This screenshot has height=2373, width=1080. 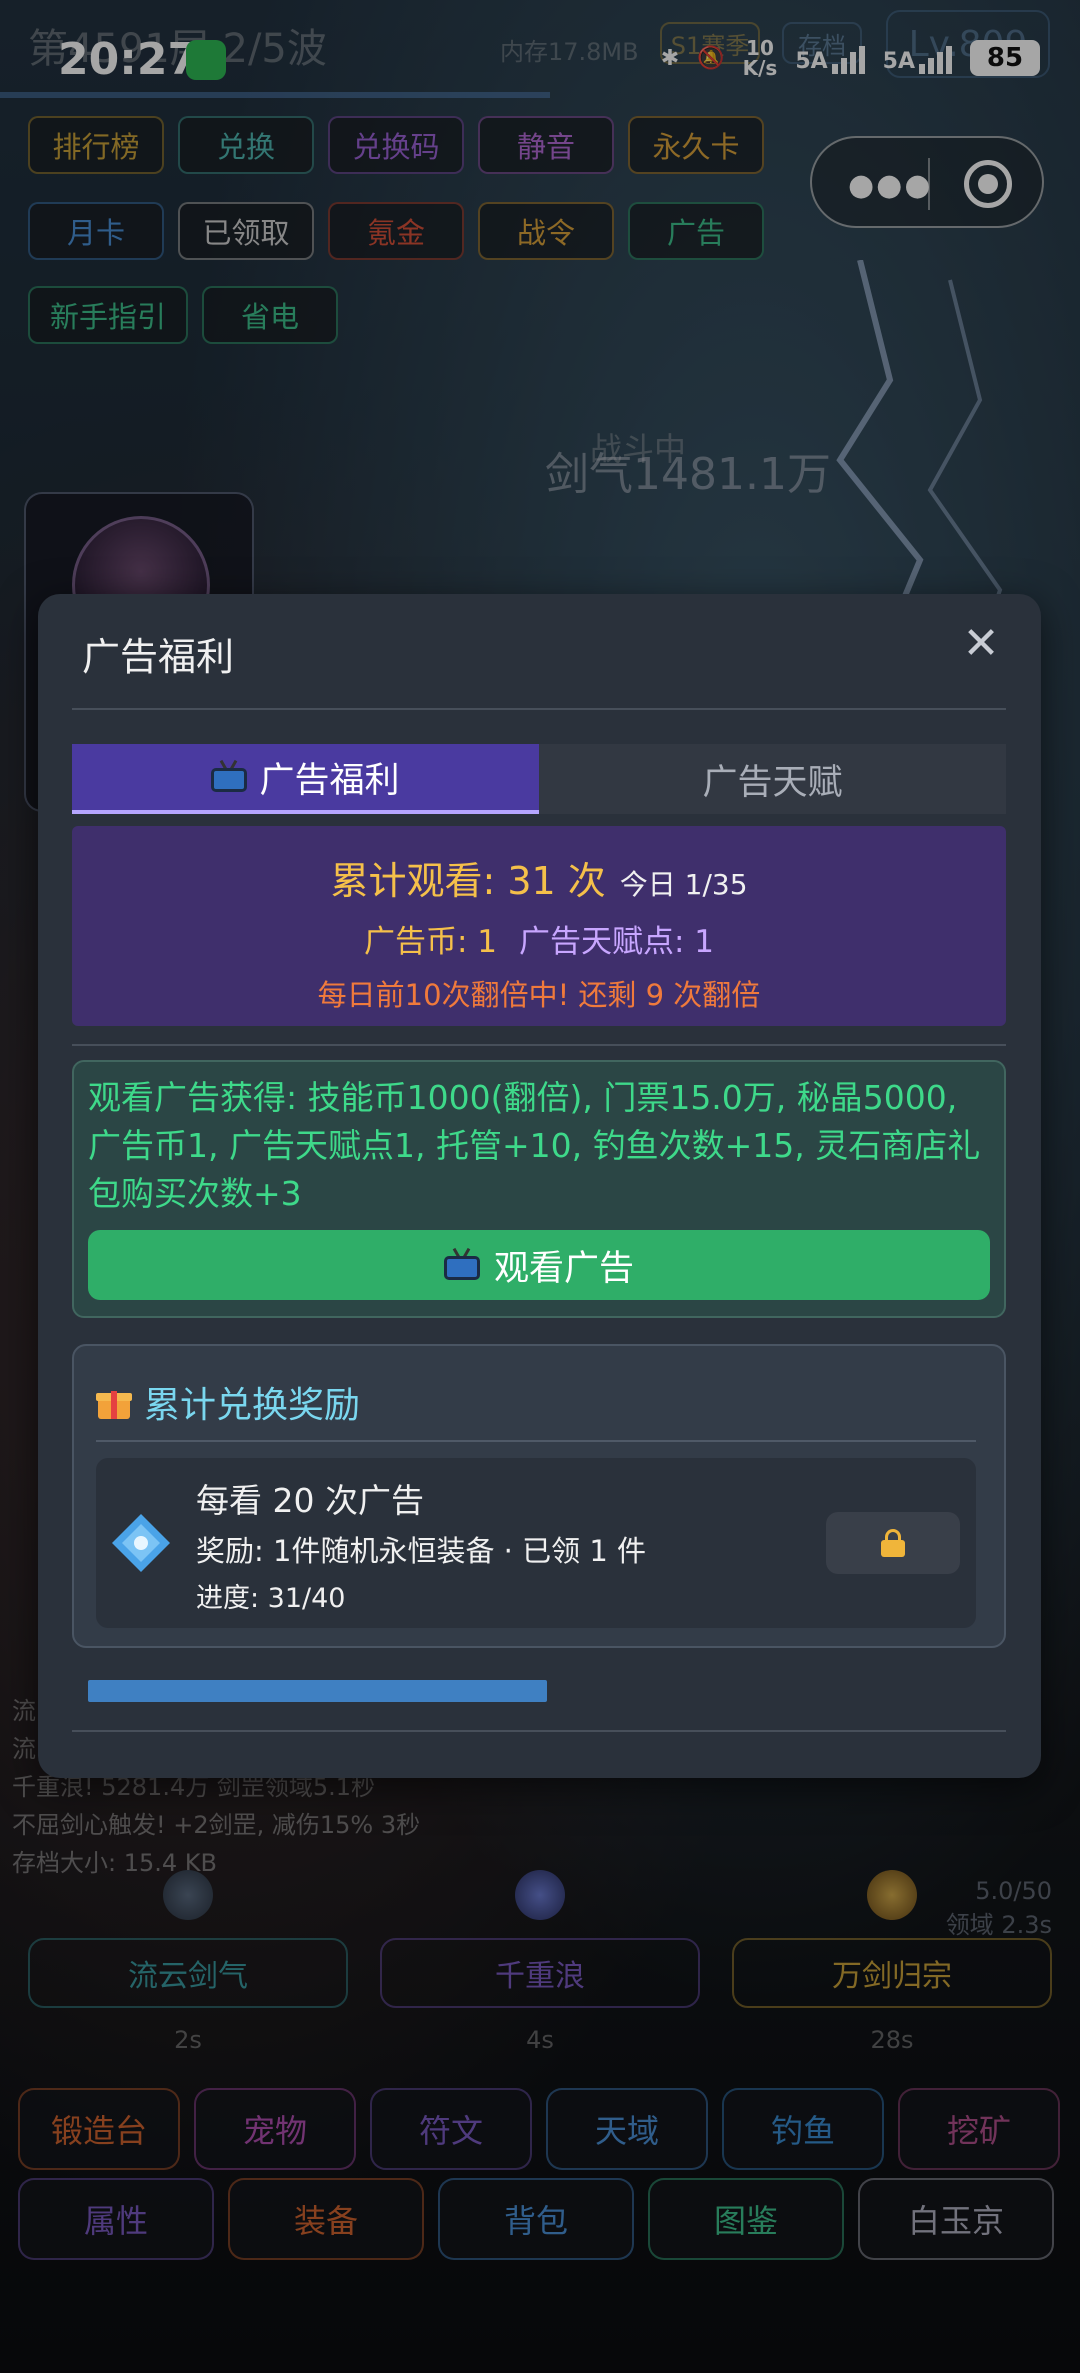 What do you see at coordinates (421, 1551) in the screenshot?
I see `exchange-item-reward: 奖励: 1件随机永恒装备 · 已领 1 件` at bounding box center [421, 1551].